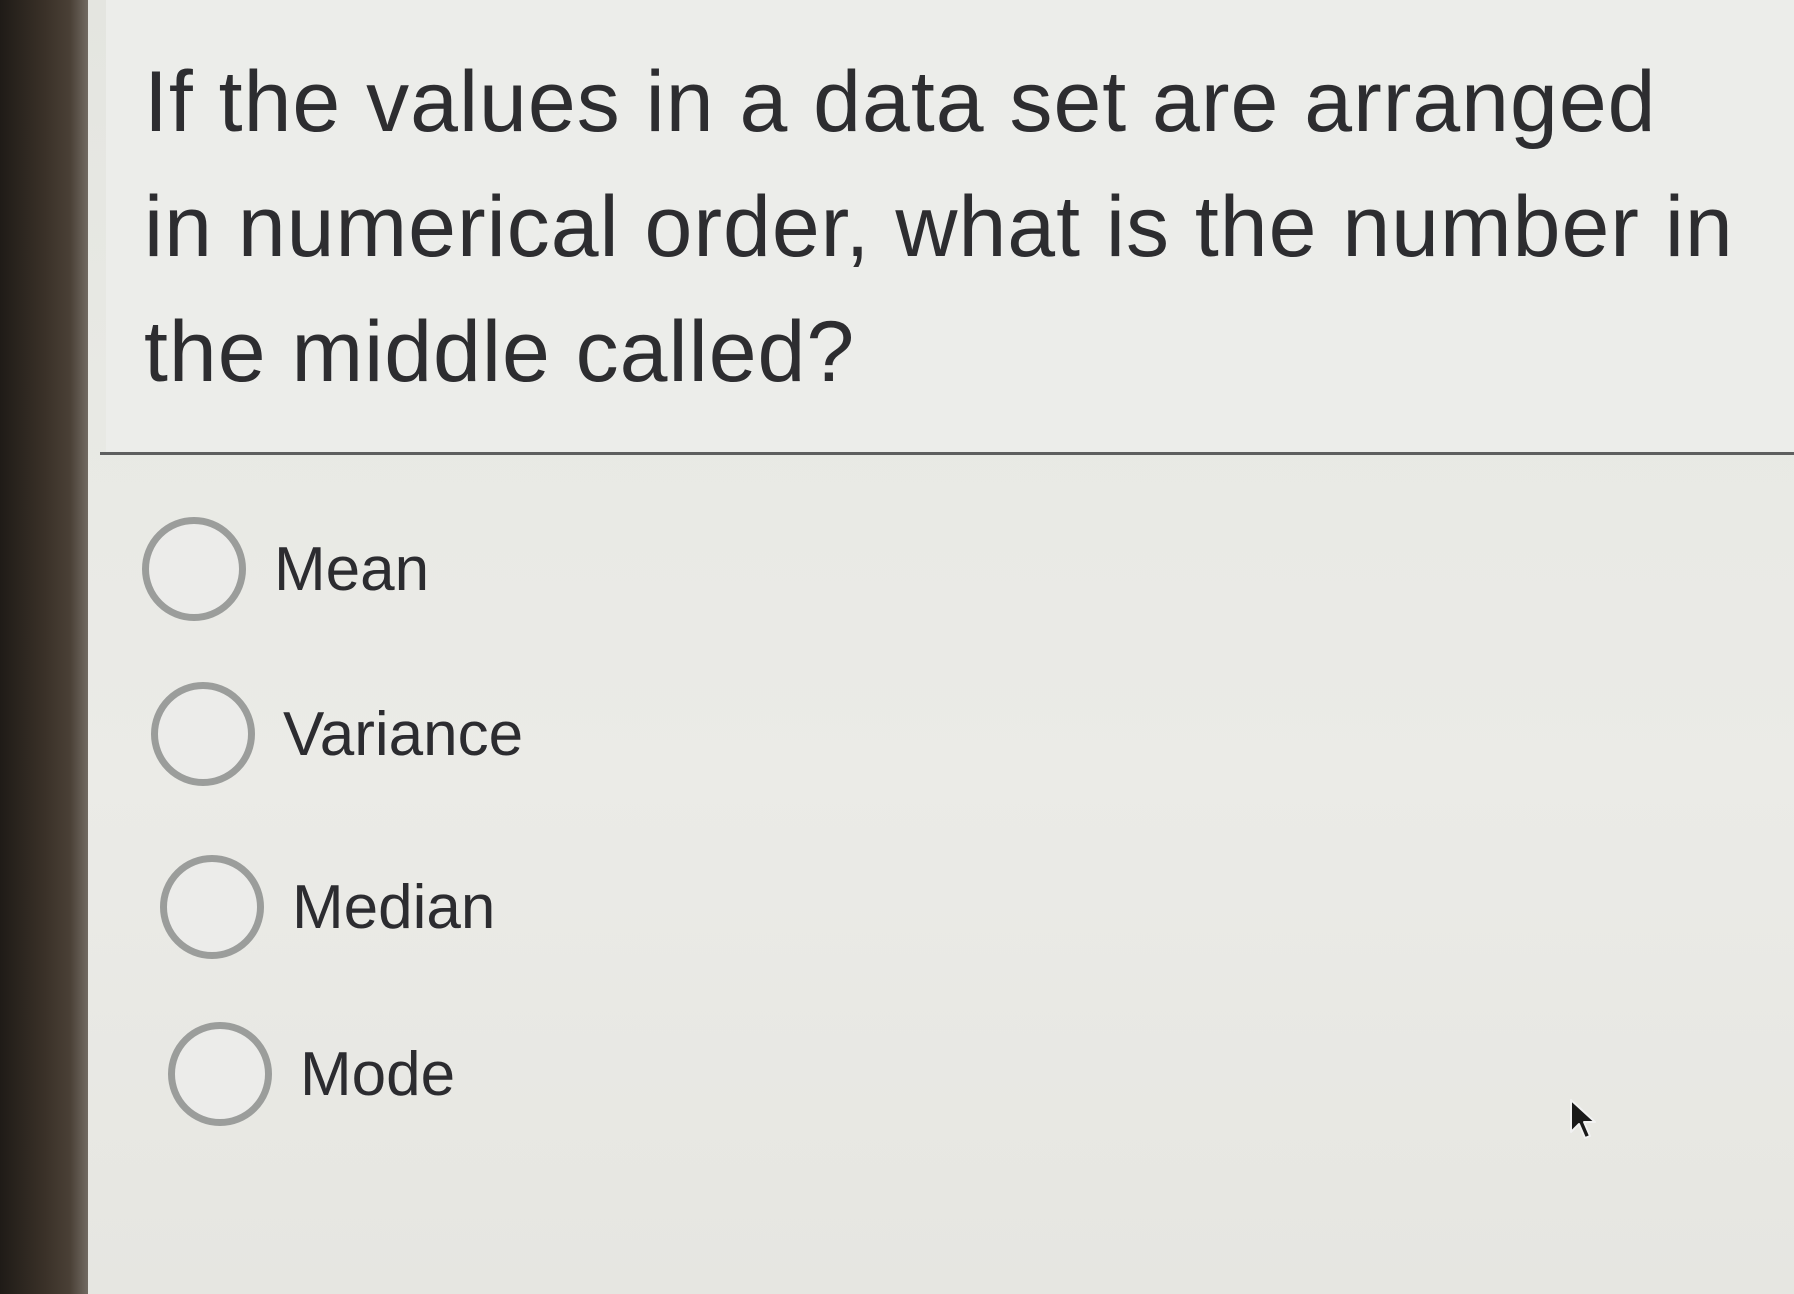 This screenshot has width=1794, height=1294. What do you see at coordinates (1583, 1119) in the screenshot?
I see `mouse-pointer-icon` at bounding box center [1583, 1119].